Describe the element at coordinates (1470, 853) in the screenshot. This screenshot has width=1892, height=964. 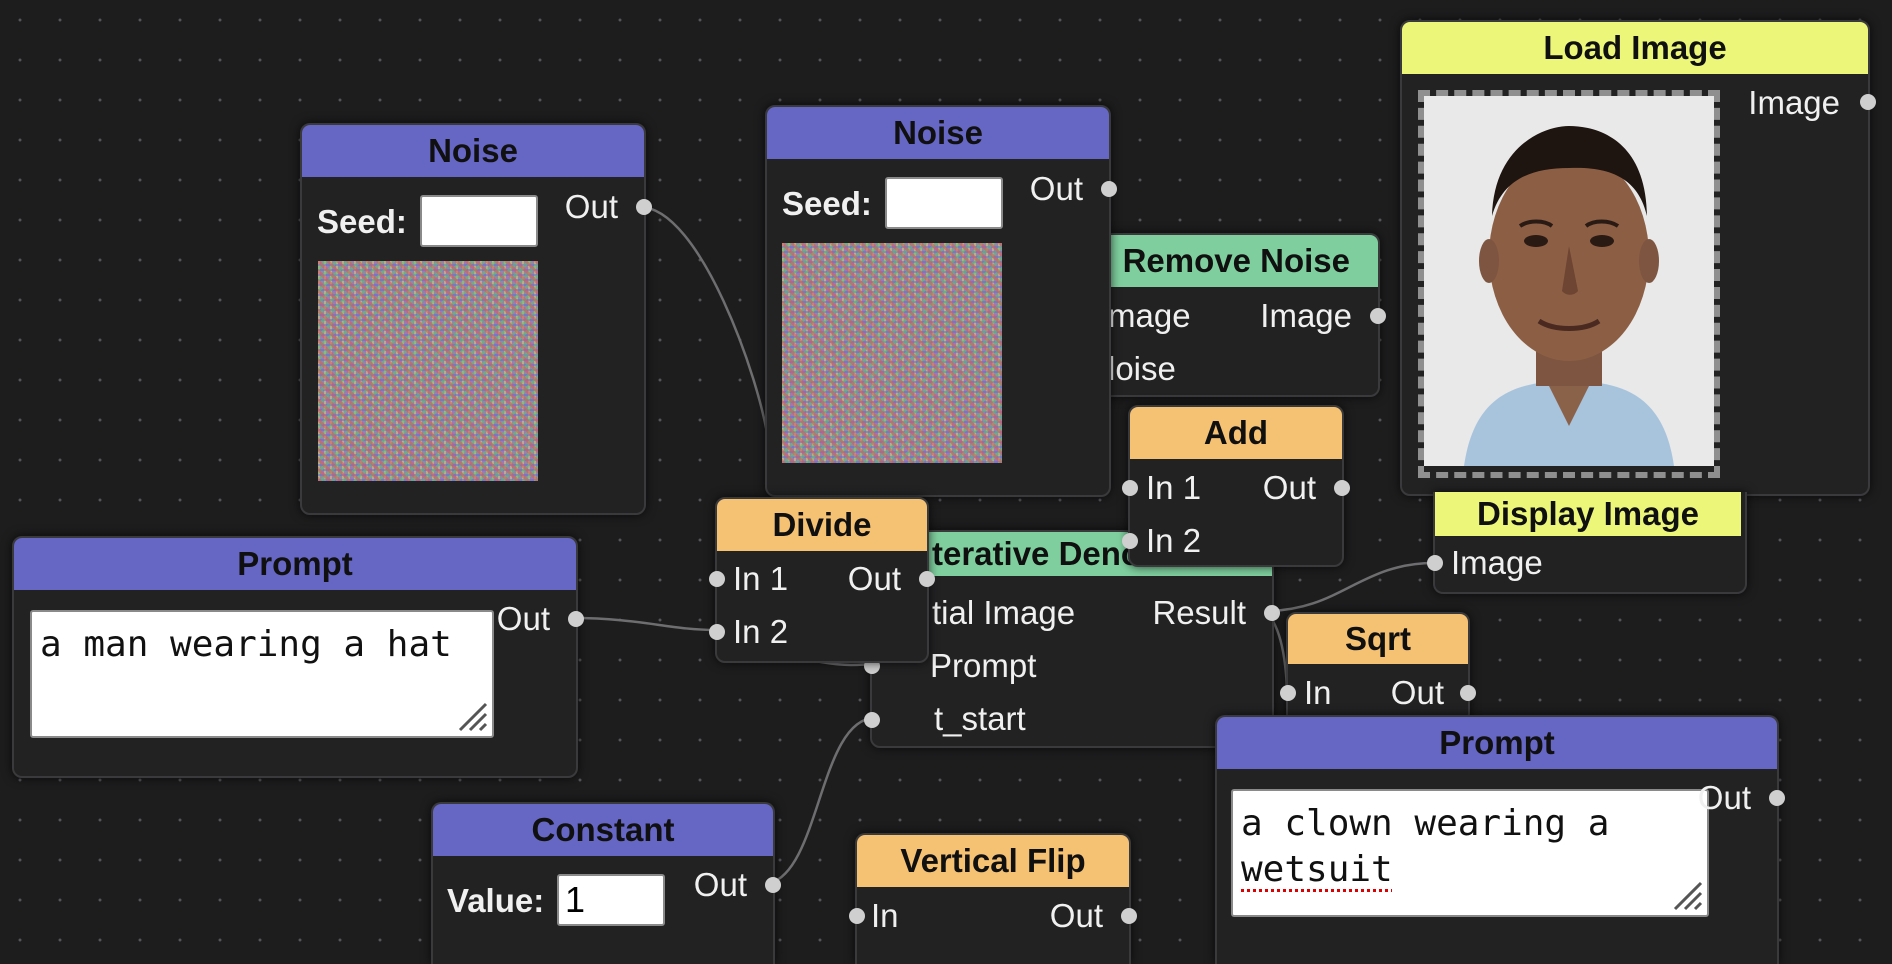
I see `prompt-textarea: a clown wearing a wetsuit` at that location.